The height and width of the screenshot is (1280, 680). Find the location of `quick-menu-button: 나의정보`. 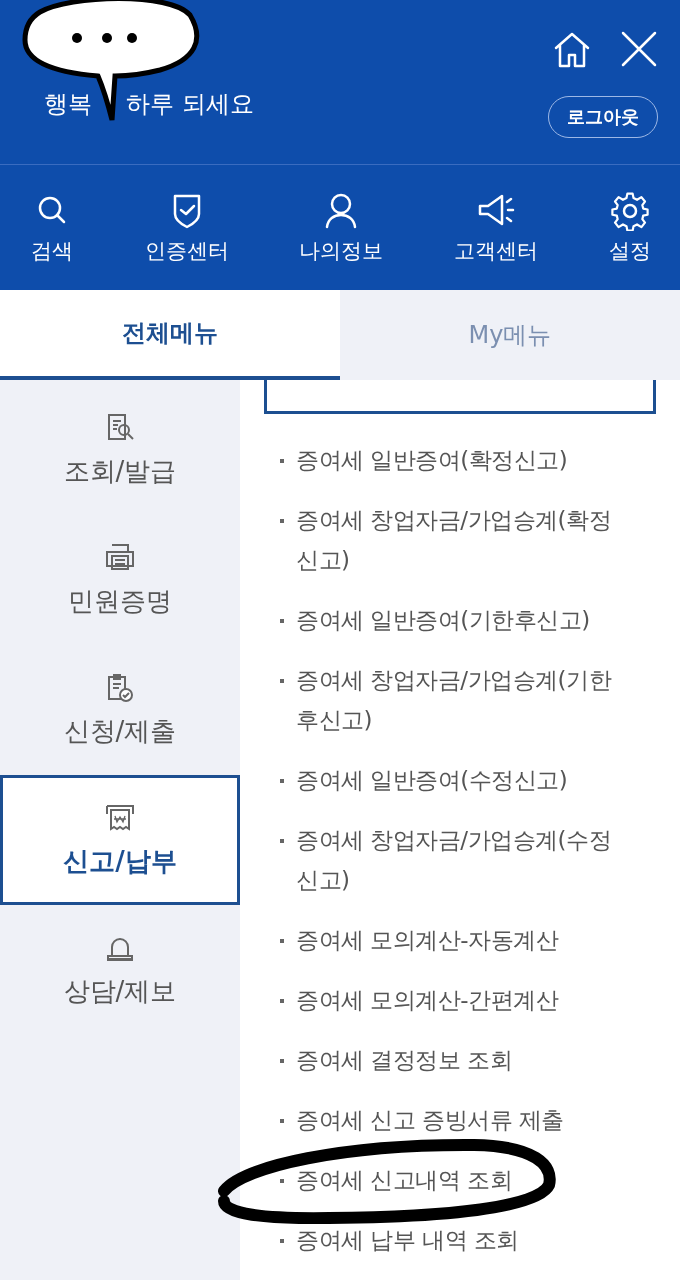

quick-menu-button: 나의정보 is located at coordinates (341, 227).